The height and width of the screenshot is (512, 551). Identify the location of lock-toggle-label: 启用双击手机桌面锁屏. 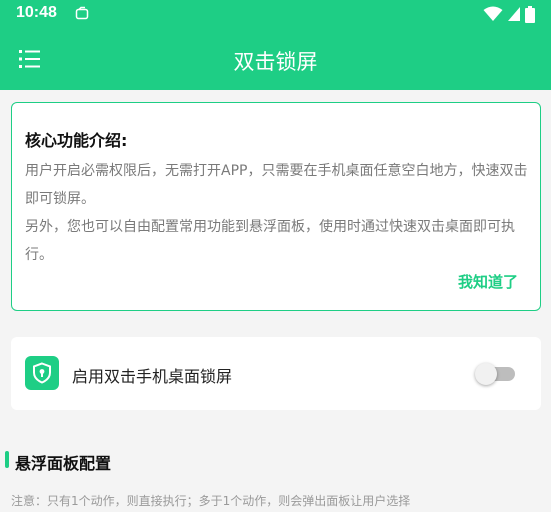
(152, 376).